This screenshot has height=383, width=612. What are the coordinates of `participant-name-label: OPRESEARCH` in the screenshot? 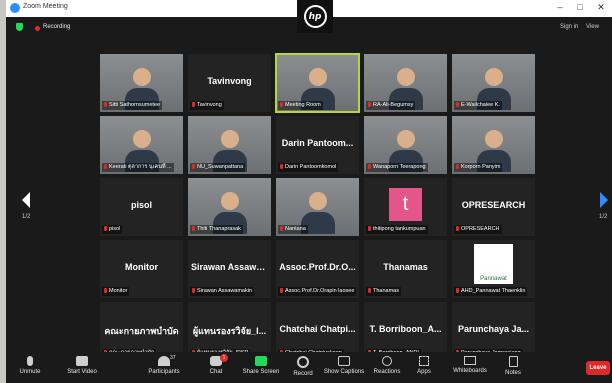 It's located at (478, 229).